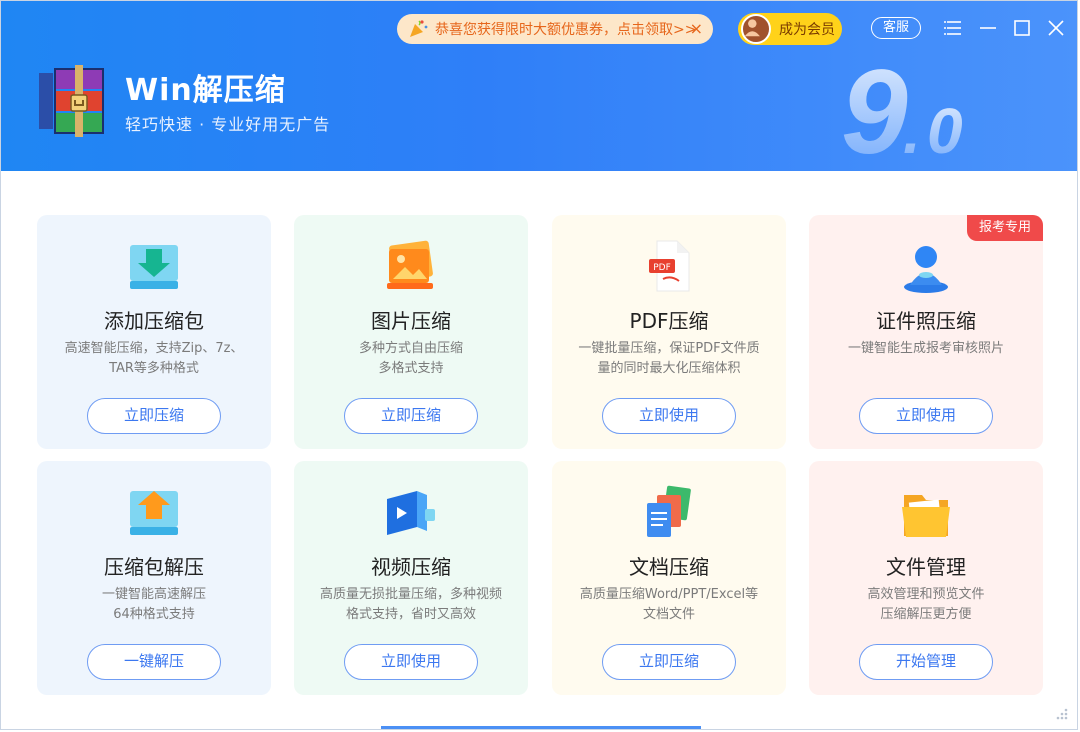 This screenshot has width=1080, height=732. What do you see at coordinates (1056, 28) in the screenshot?
I see `close-icon` at bounding box center [1056, 28].